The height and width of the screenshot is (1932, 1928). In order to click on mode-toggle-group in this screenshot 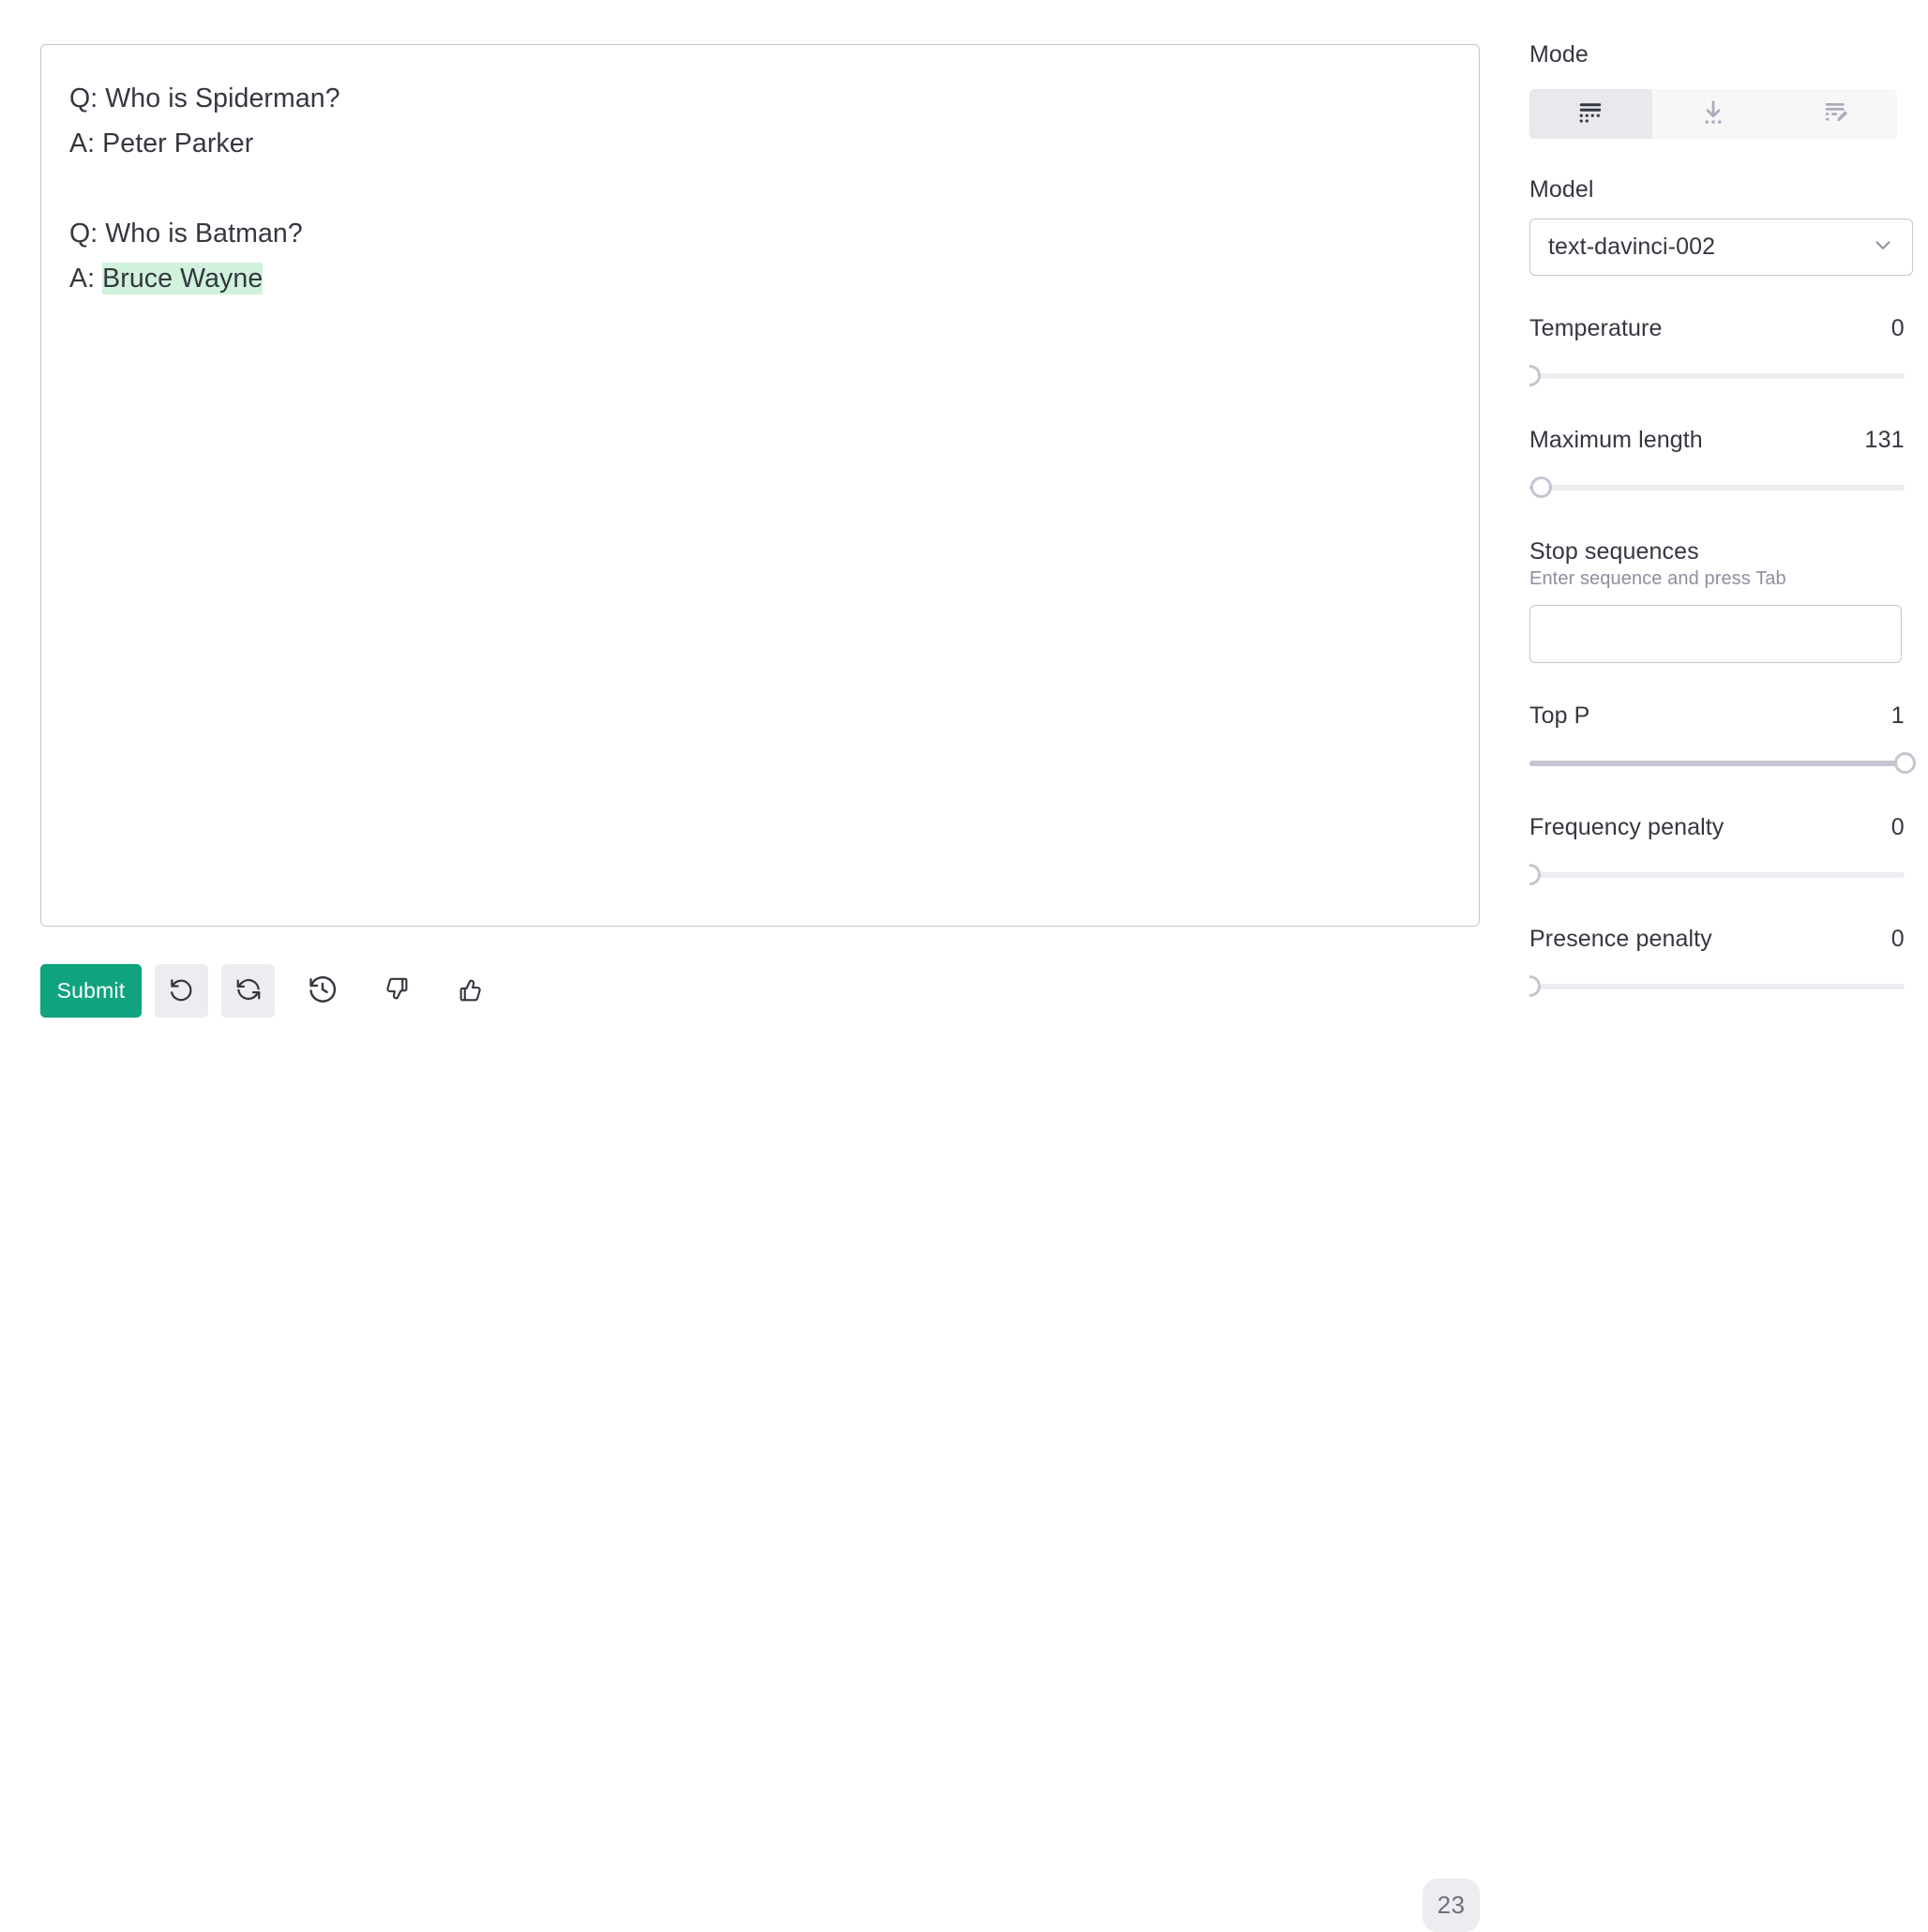, I will do `click(1713, 114)`.